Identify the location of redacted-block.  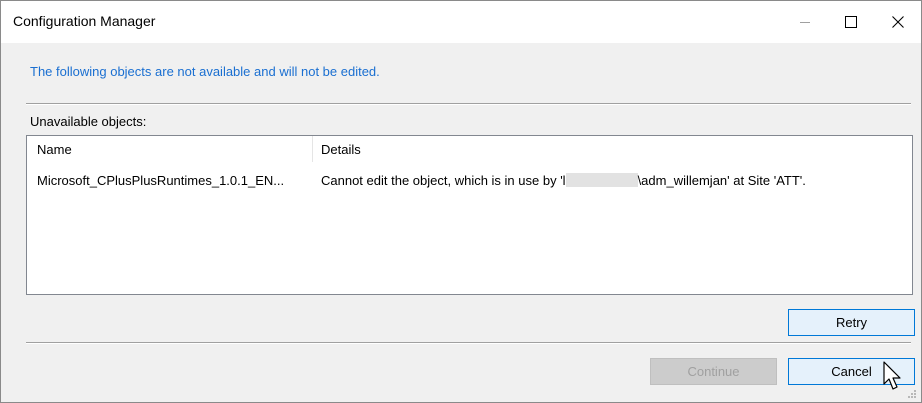
(601, 180).